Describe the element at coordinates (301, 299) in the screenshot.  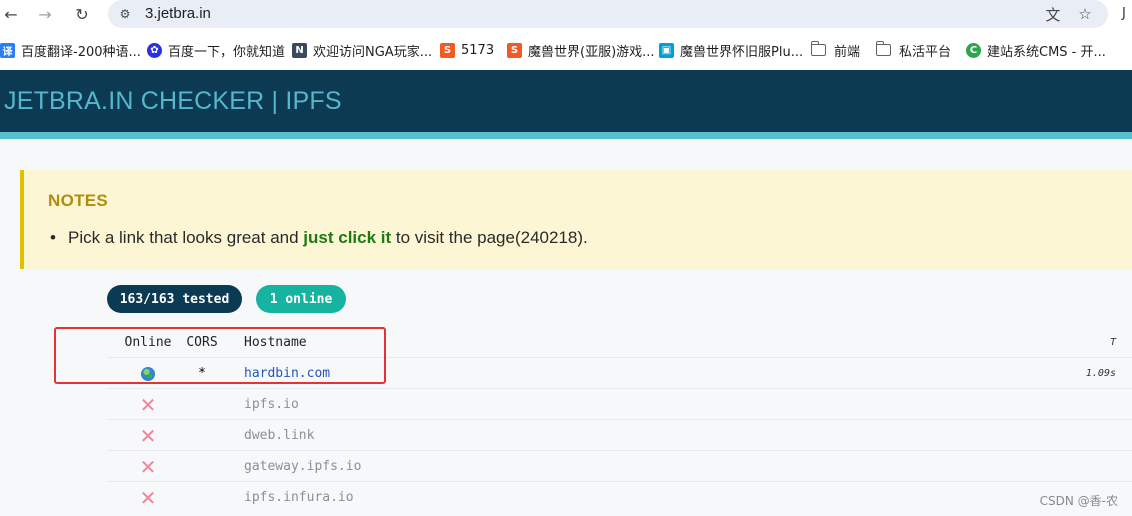
I see `online-count-badge: 1 online` at that location.